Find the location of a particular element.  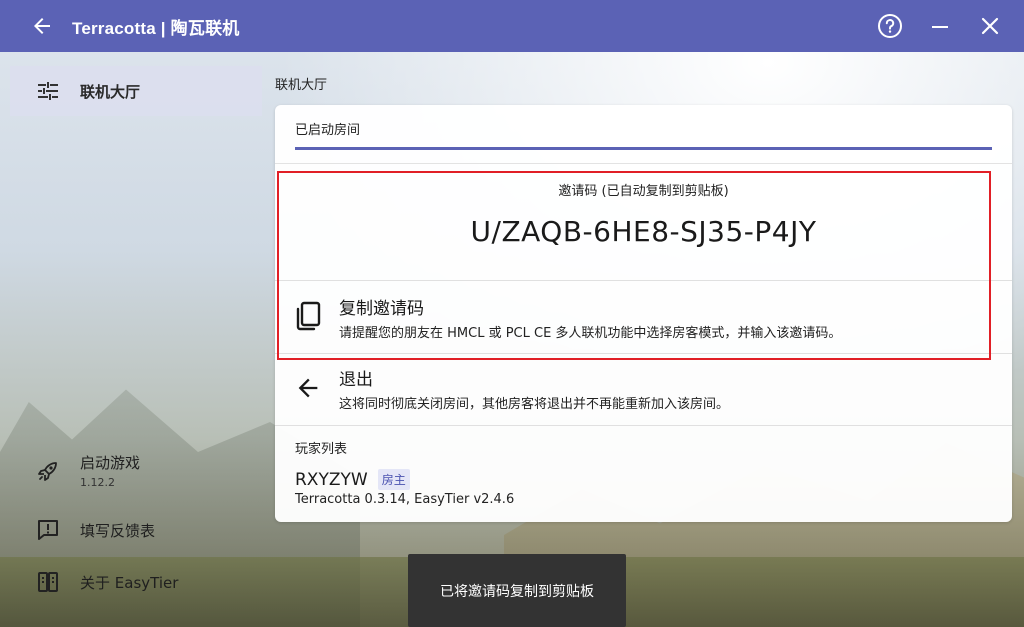

back-button is located at coordinates (42, 26).